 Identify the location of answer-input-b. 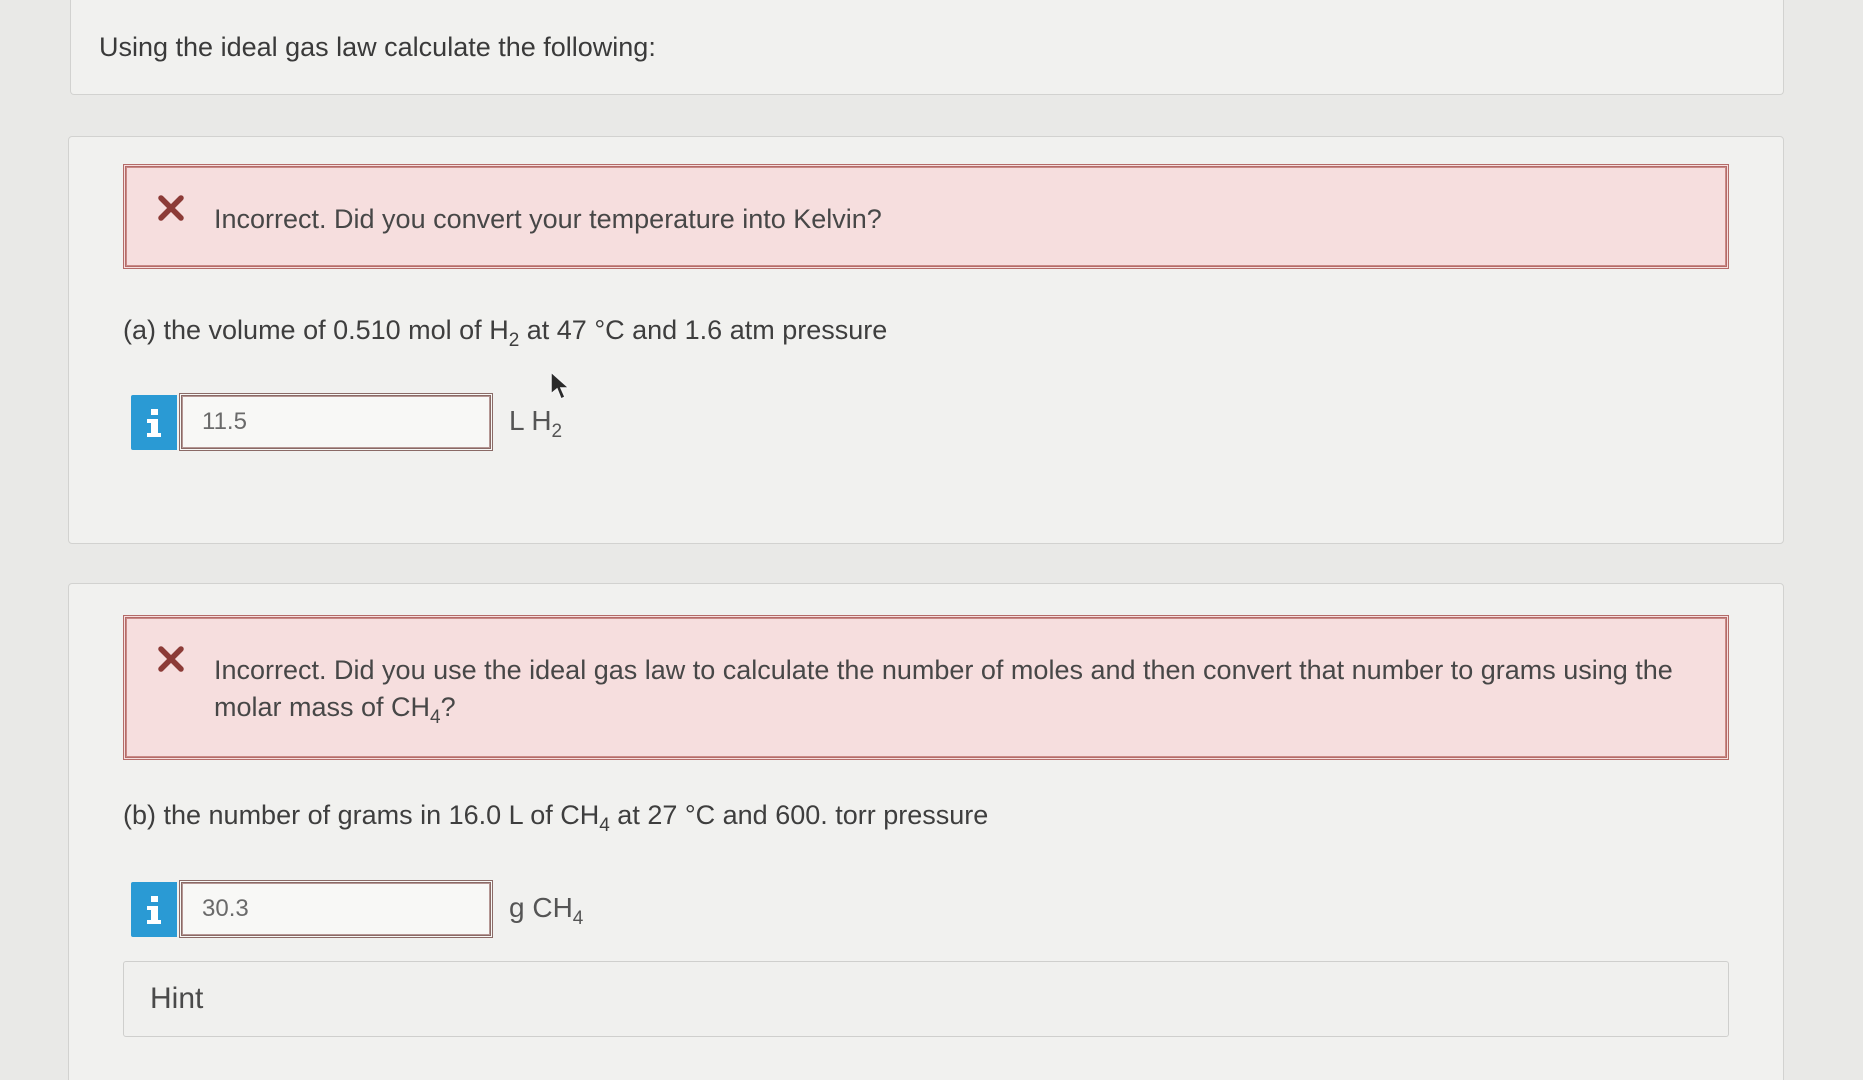
(336, 909).